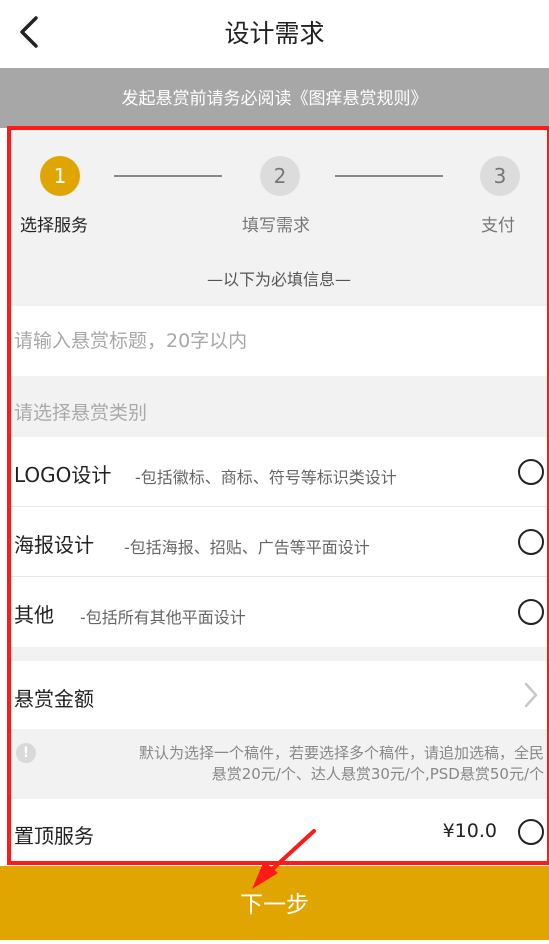 This screenshot has height=944, width=549. What do you see at coordinates (163, 617) in the screenshot?
I see `category-description: -包括所有其他平面设计` at bounding box center [163, 617].